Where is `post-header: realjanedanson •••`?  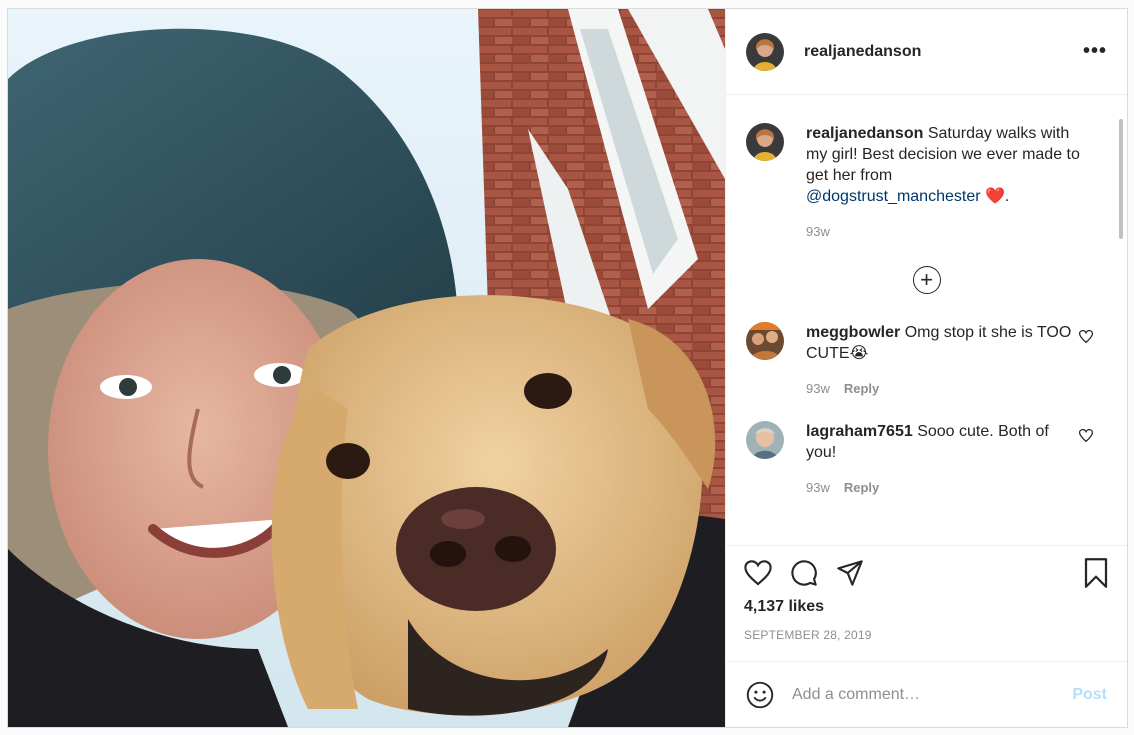
post-header: realjanedanson ••• is located at coordinates (926, 52).